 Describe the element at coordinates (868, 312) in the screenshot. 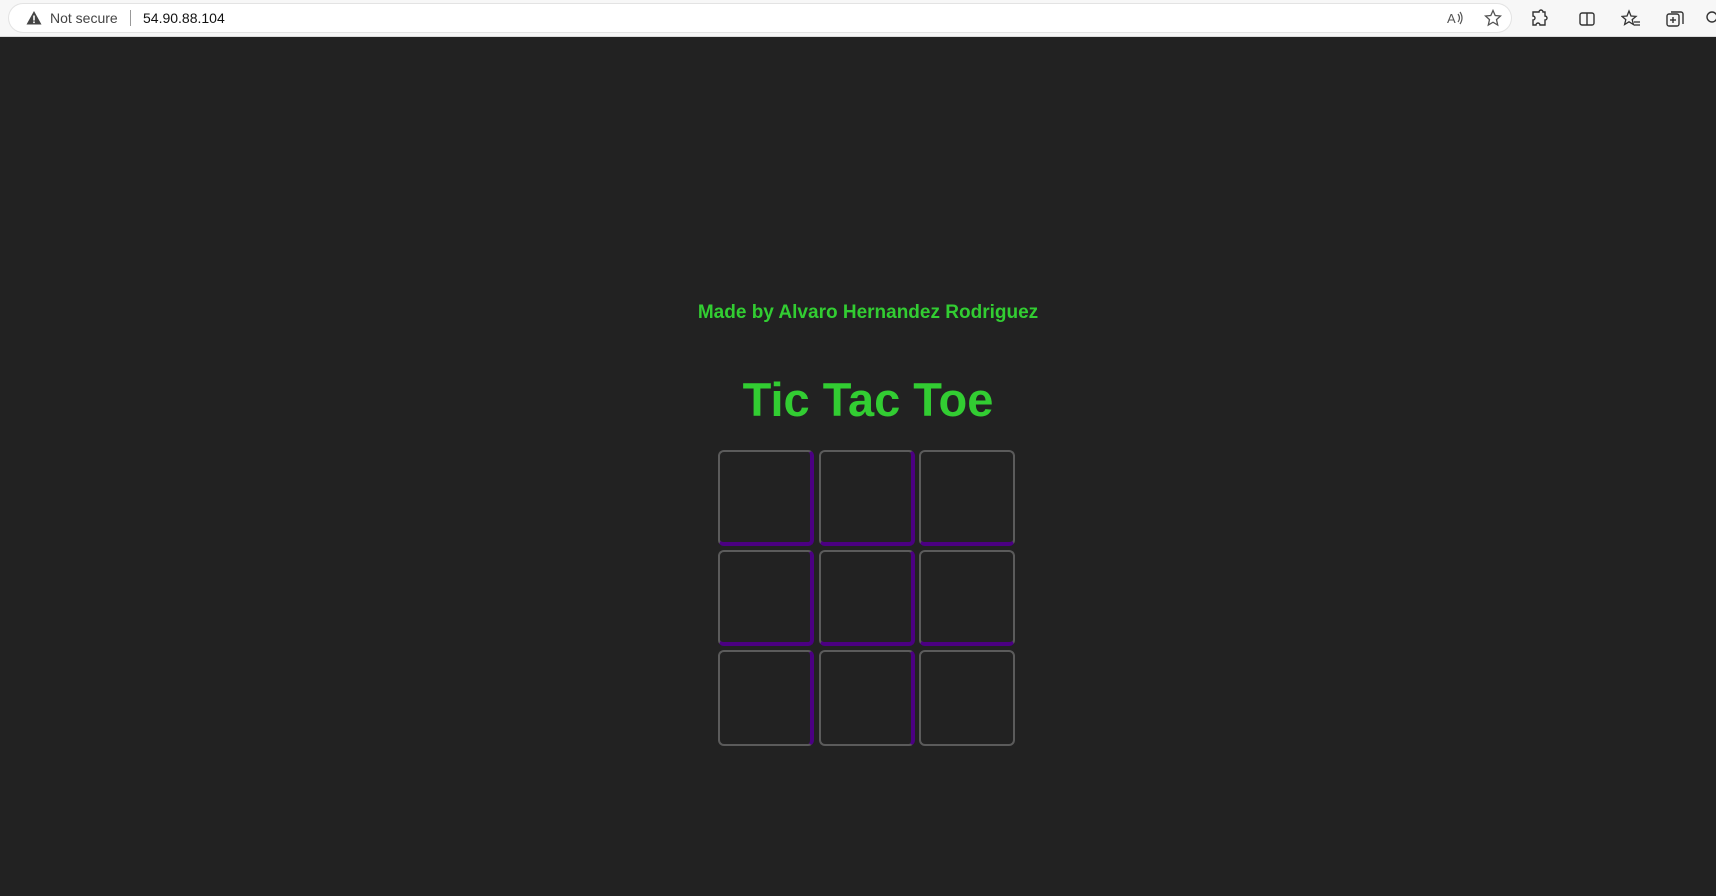

I see `author-credit: Made by Alvaro Hernandez Rodriguez` at that location.